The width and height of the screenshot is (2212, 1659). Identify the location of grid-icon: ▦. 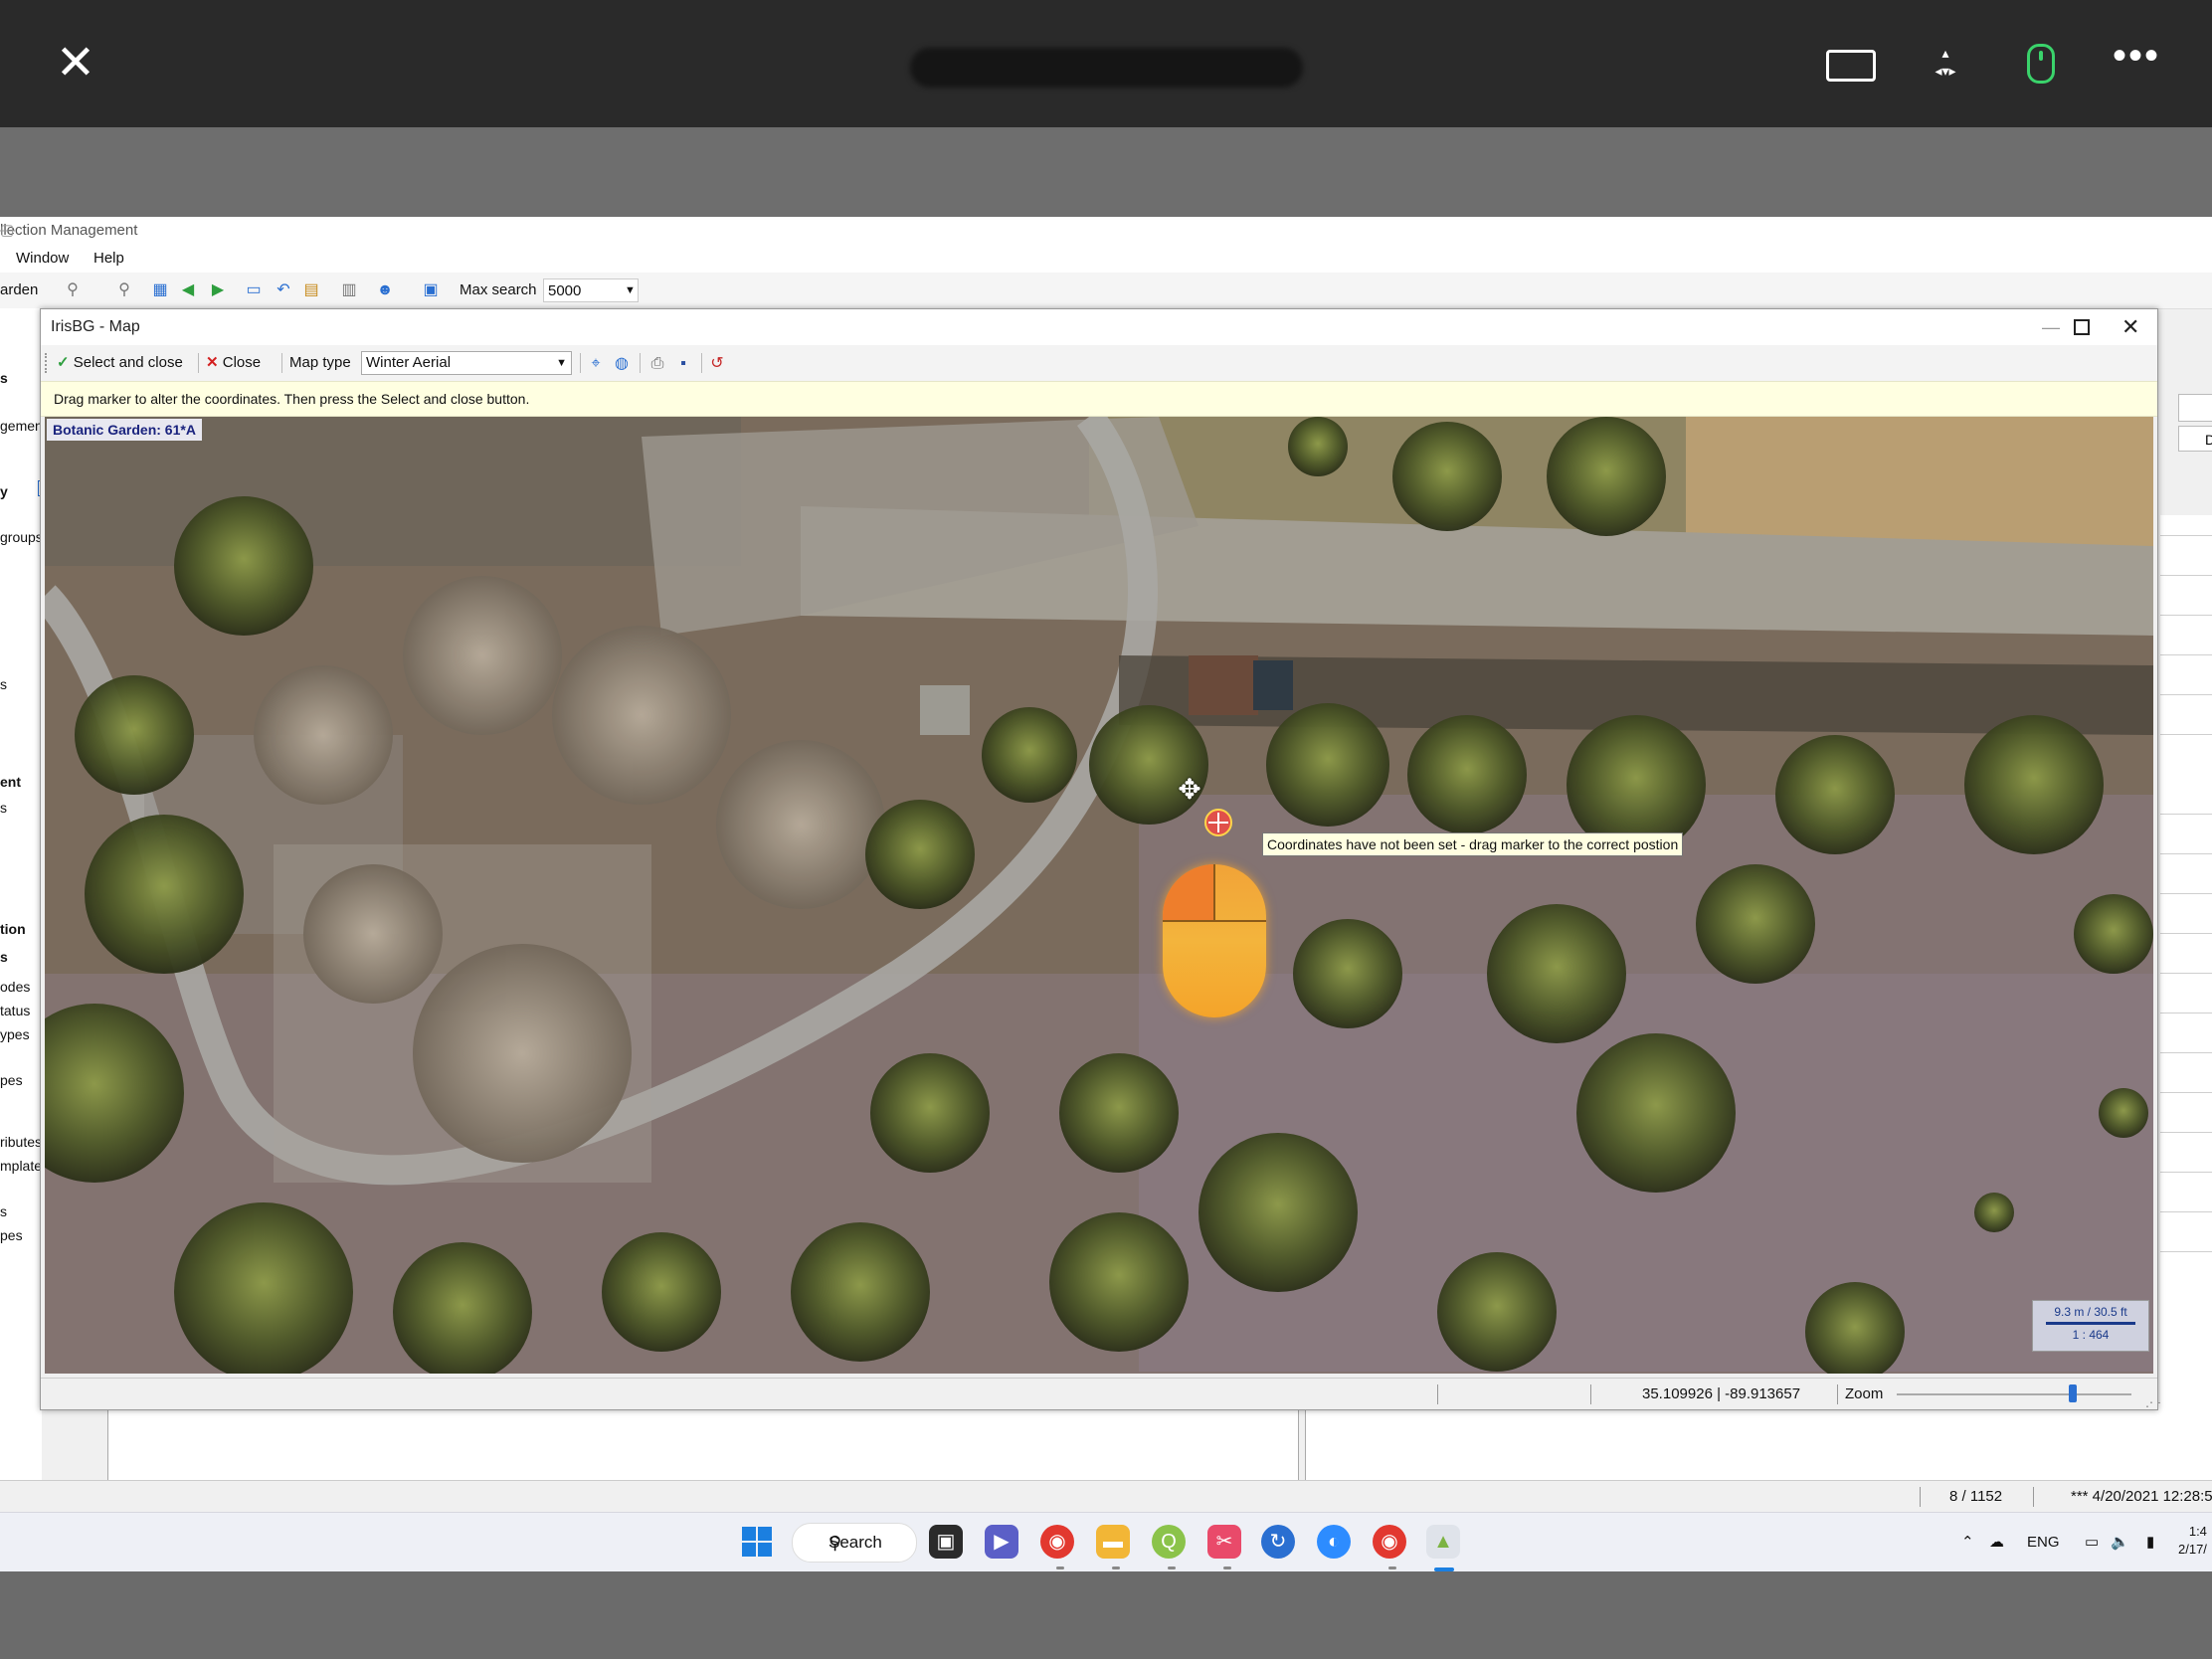
(160, 290).